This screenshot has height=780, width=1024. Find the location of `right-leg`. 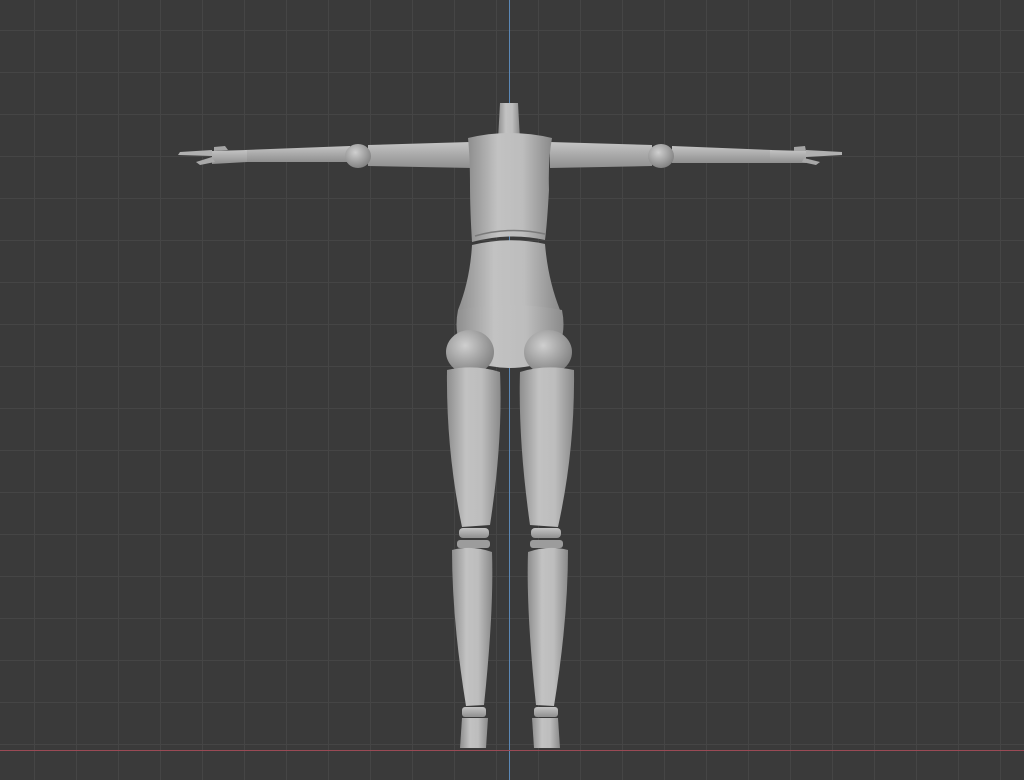

right-leg is located at coordinates (547, 557).